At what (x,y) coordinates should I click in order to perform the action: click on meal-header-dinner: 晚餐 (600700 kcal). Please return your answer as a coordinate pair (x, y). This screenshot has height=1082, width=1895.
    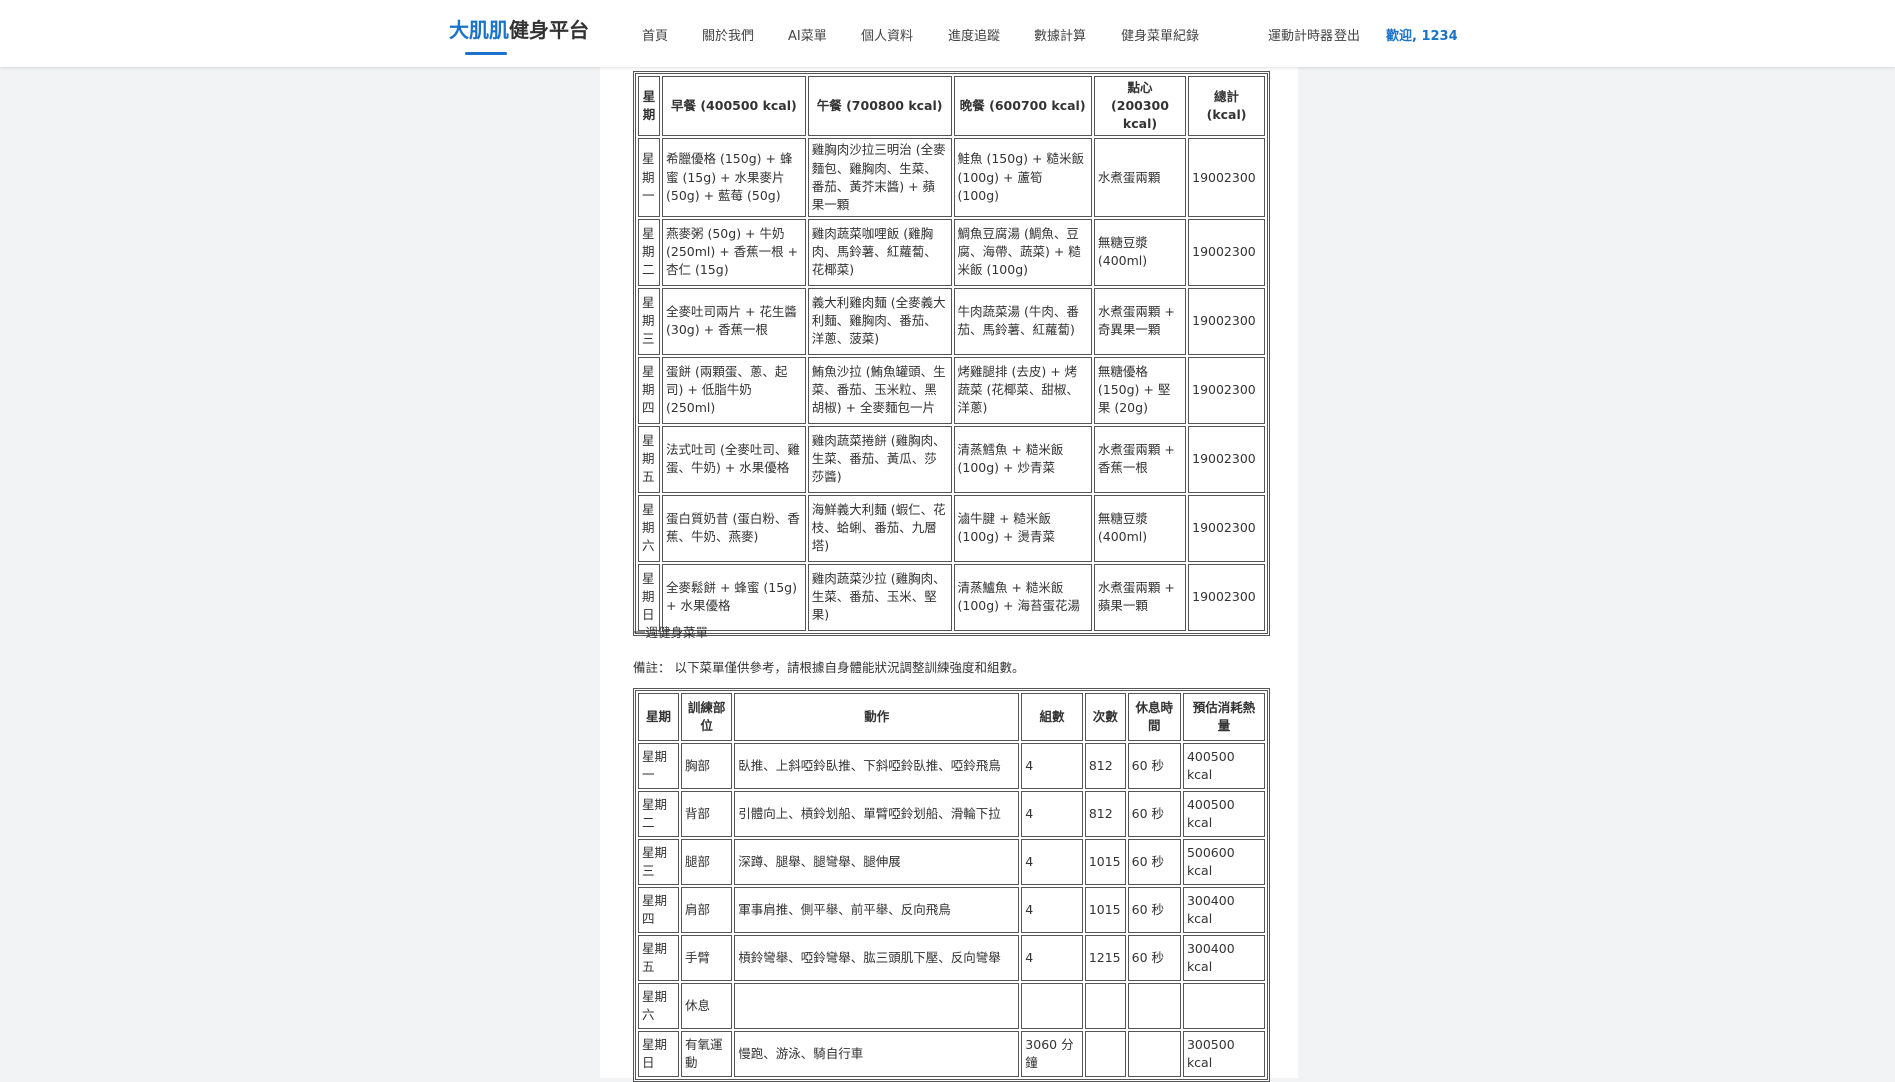
    Looking at the image, I should click on (1022, 106).